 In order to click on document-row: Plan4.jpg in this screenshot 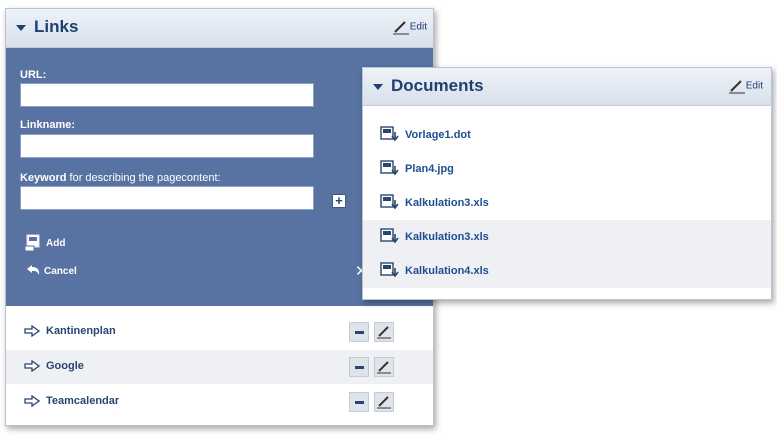, I will do `click(567, 169)`.